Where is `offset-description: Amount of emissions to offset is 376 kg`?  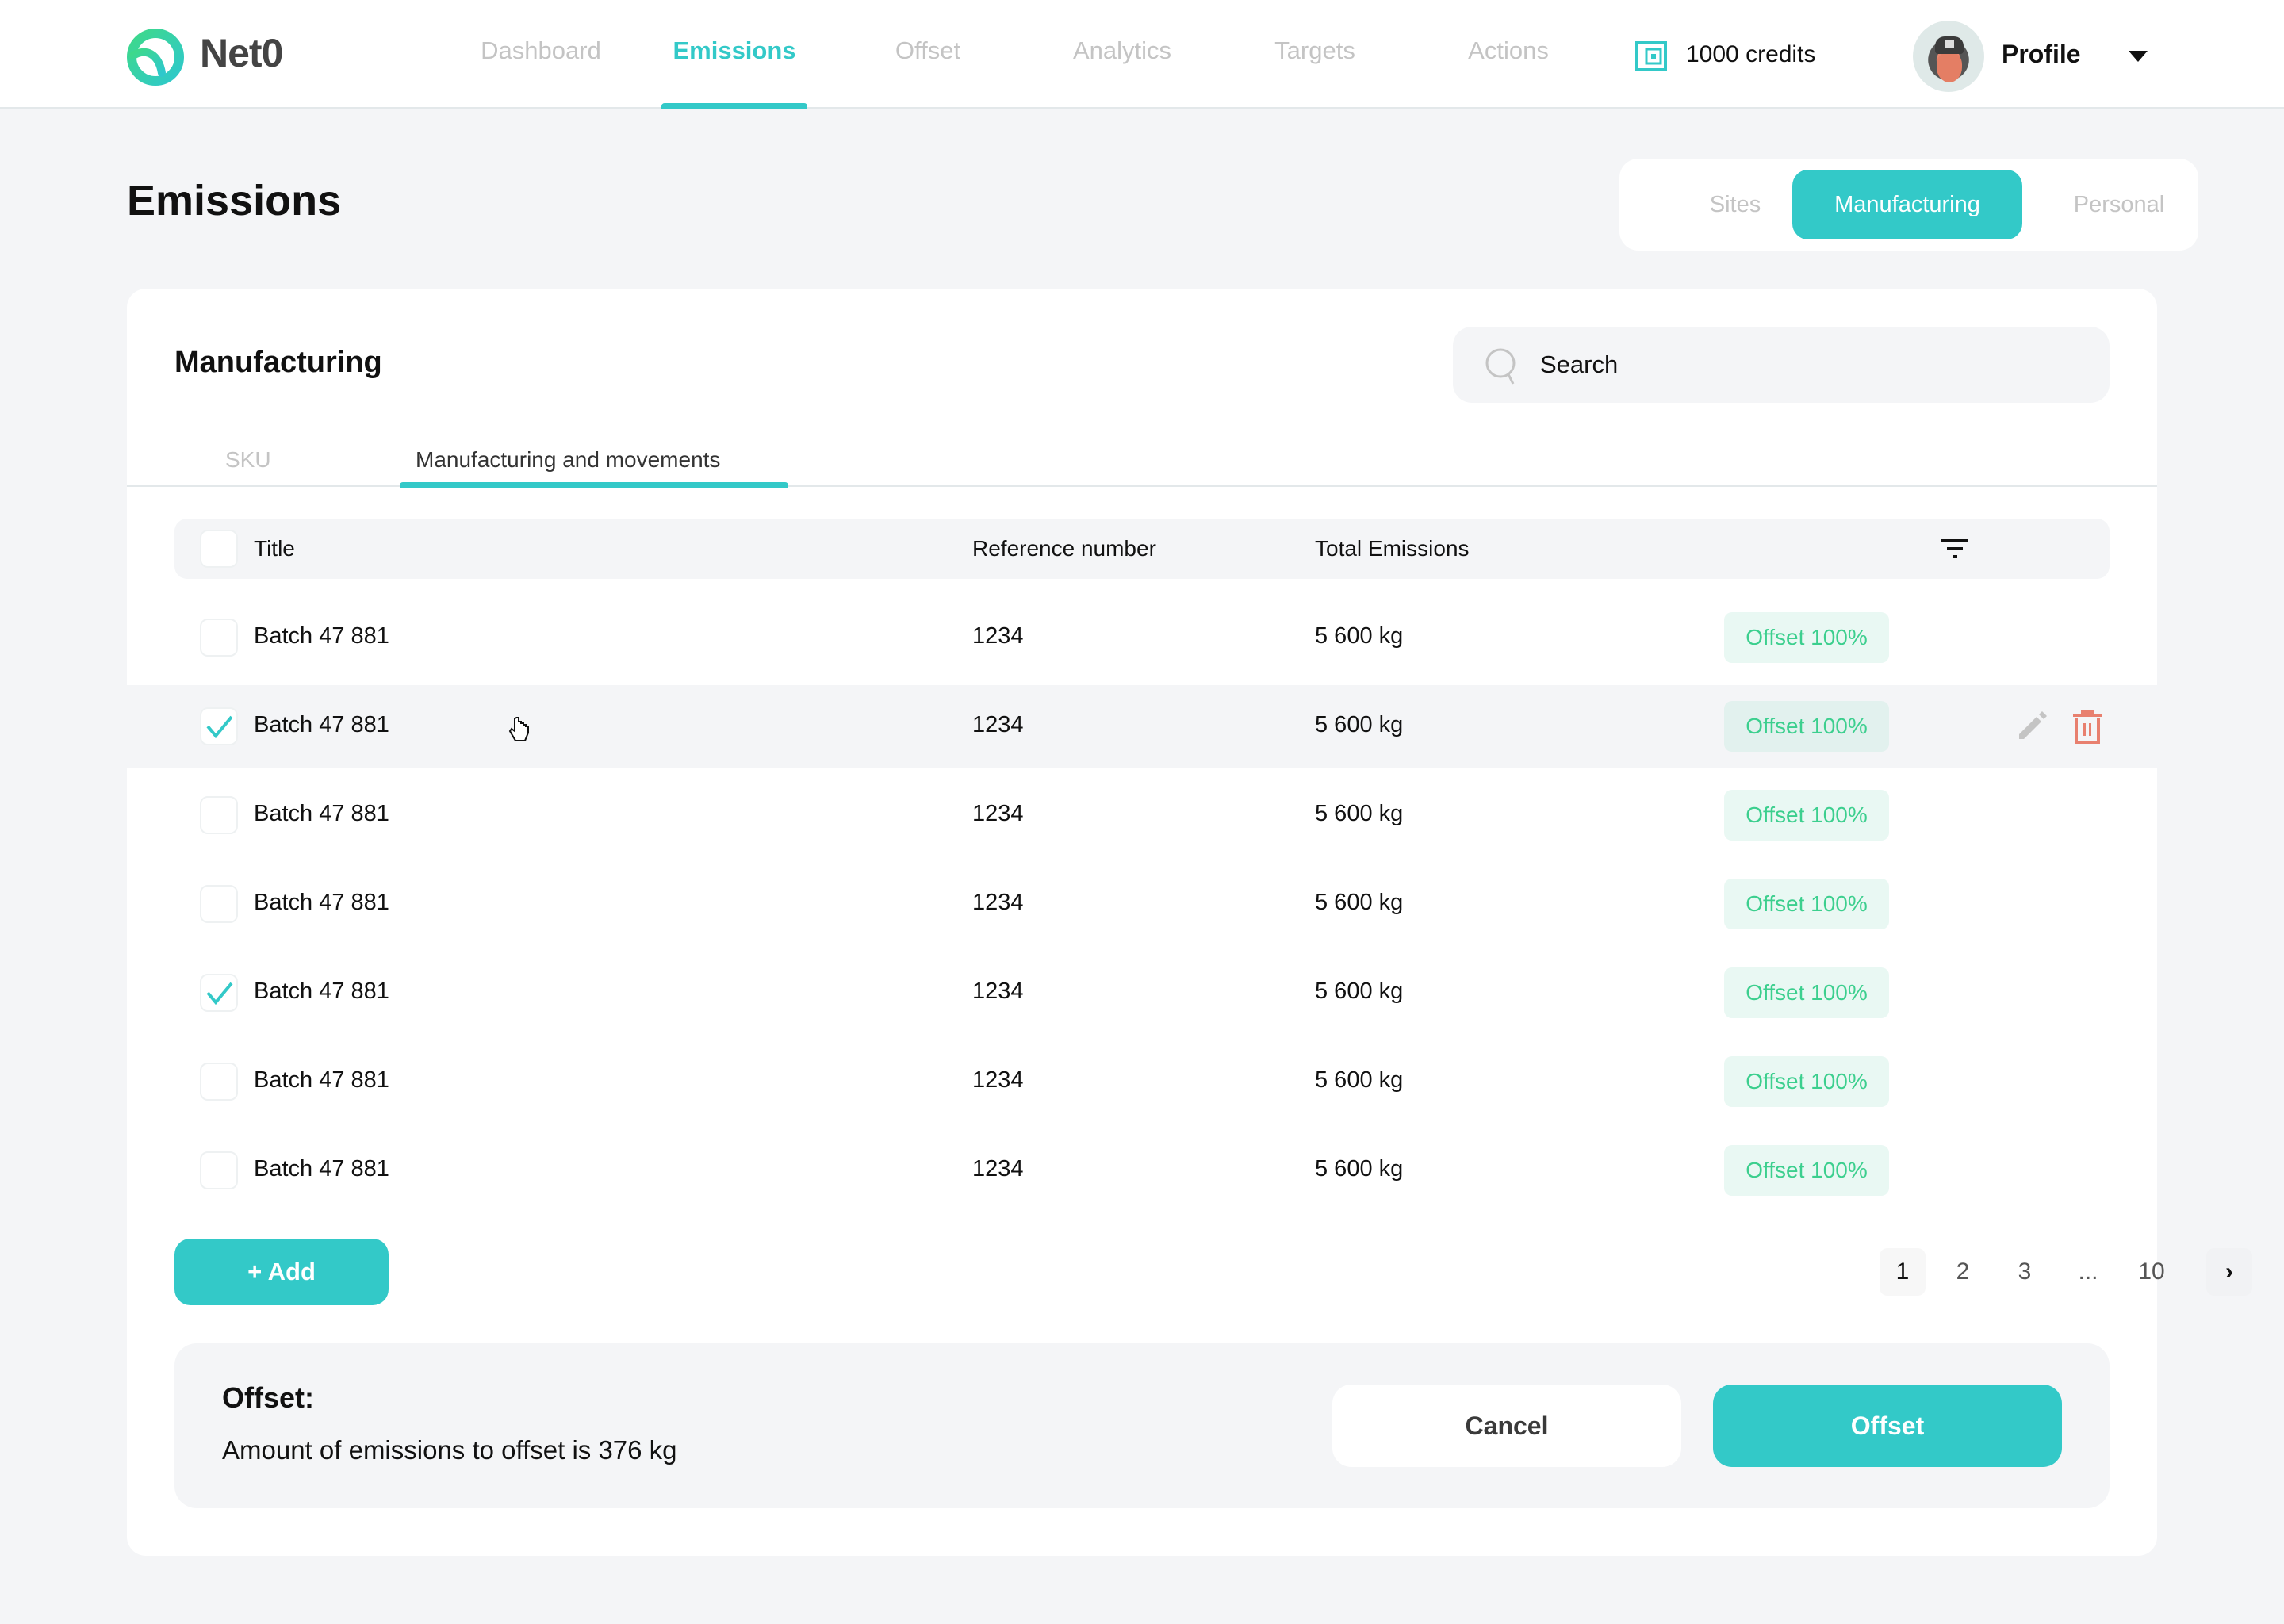 offset-description: Amount of emissions to offset is 376 kg is located at coordinates (449, 1450).